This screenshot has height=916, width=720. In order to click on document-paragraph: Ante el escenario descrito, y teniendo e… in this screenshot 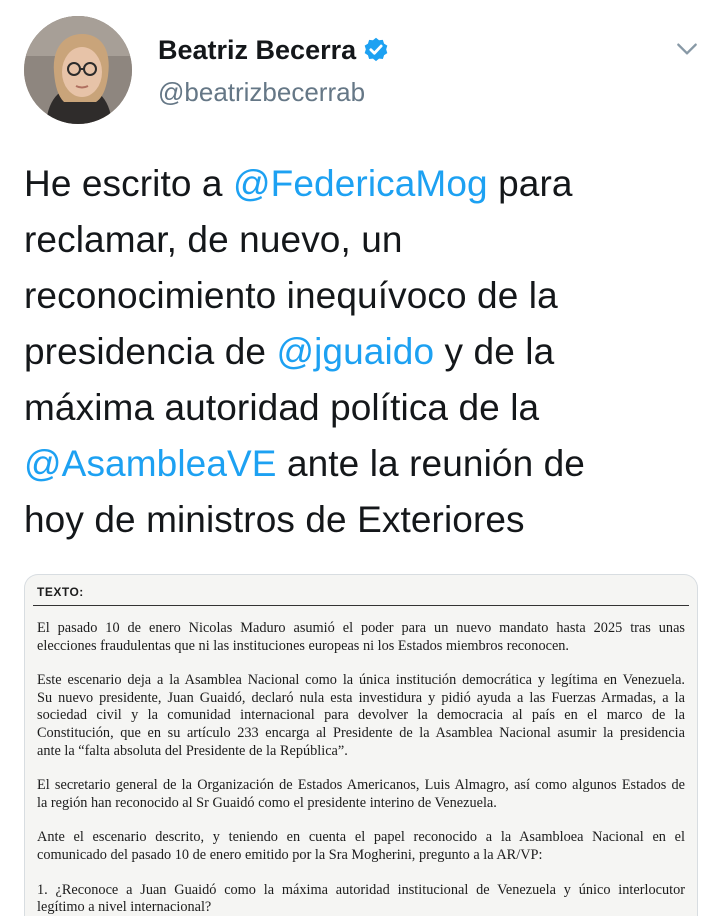, I will do `click(361, 846)`.